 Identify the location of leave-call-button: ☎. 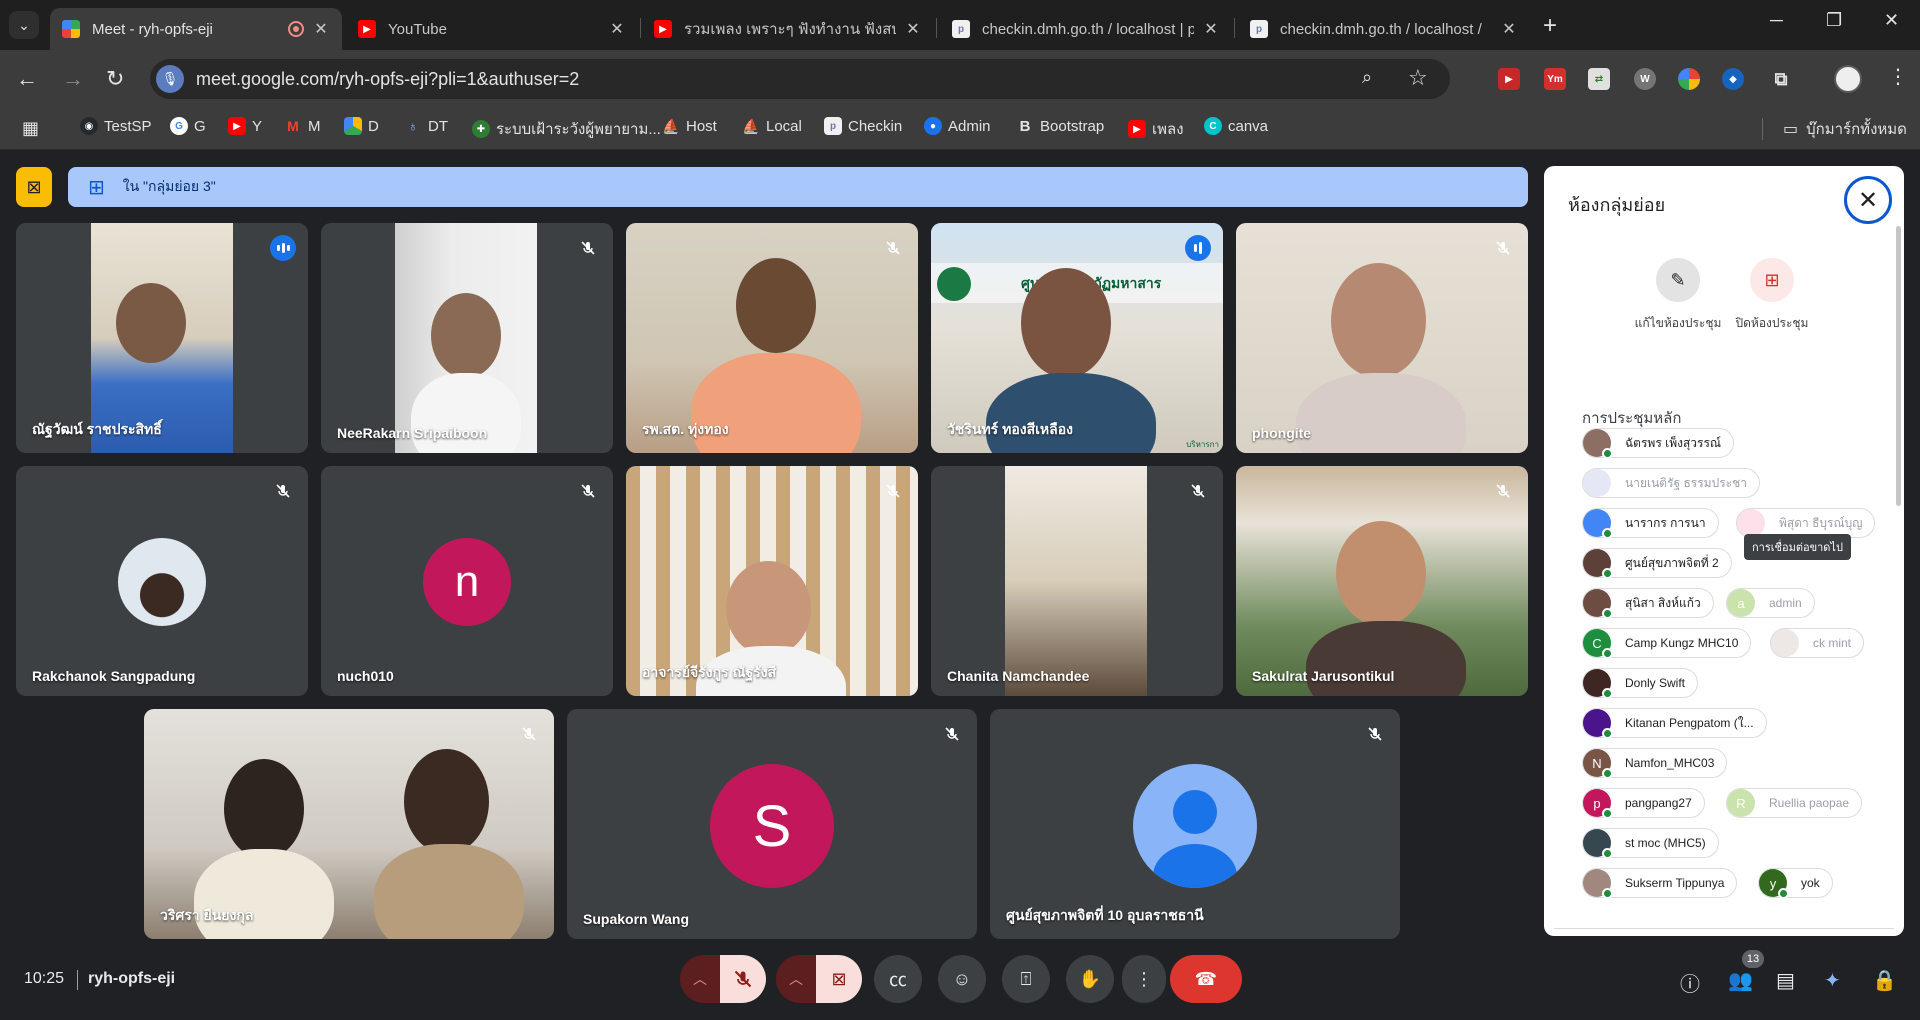
(1206, 979).